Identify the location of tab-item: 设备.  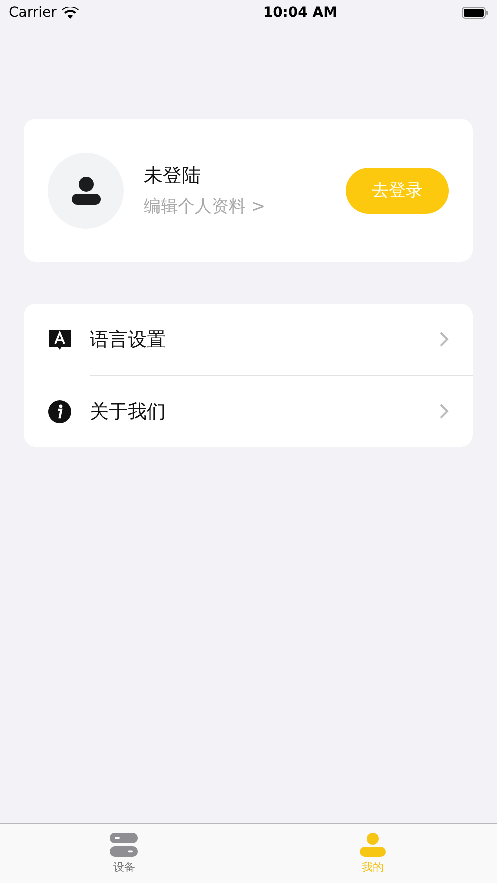
(124, 853).